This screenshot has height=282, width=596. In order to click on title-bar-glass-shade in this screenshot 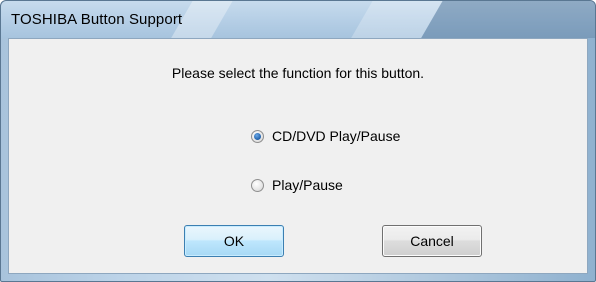, I will do `click(504, 19)`.